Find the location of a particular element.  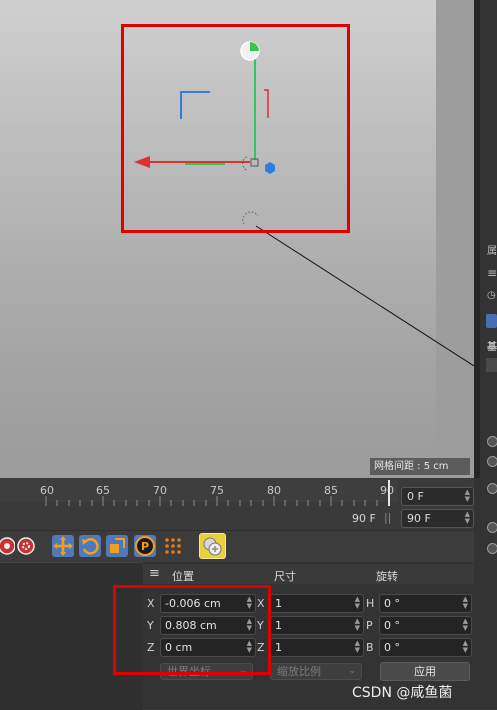

point-grid-icon is located at coordinates (173, 546).